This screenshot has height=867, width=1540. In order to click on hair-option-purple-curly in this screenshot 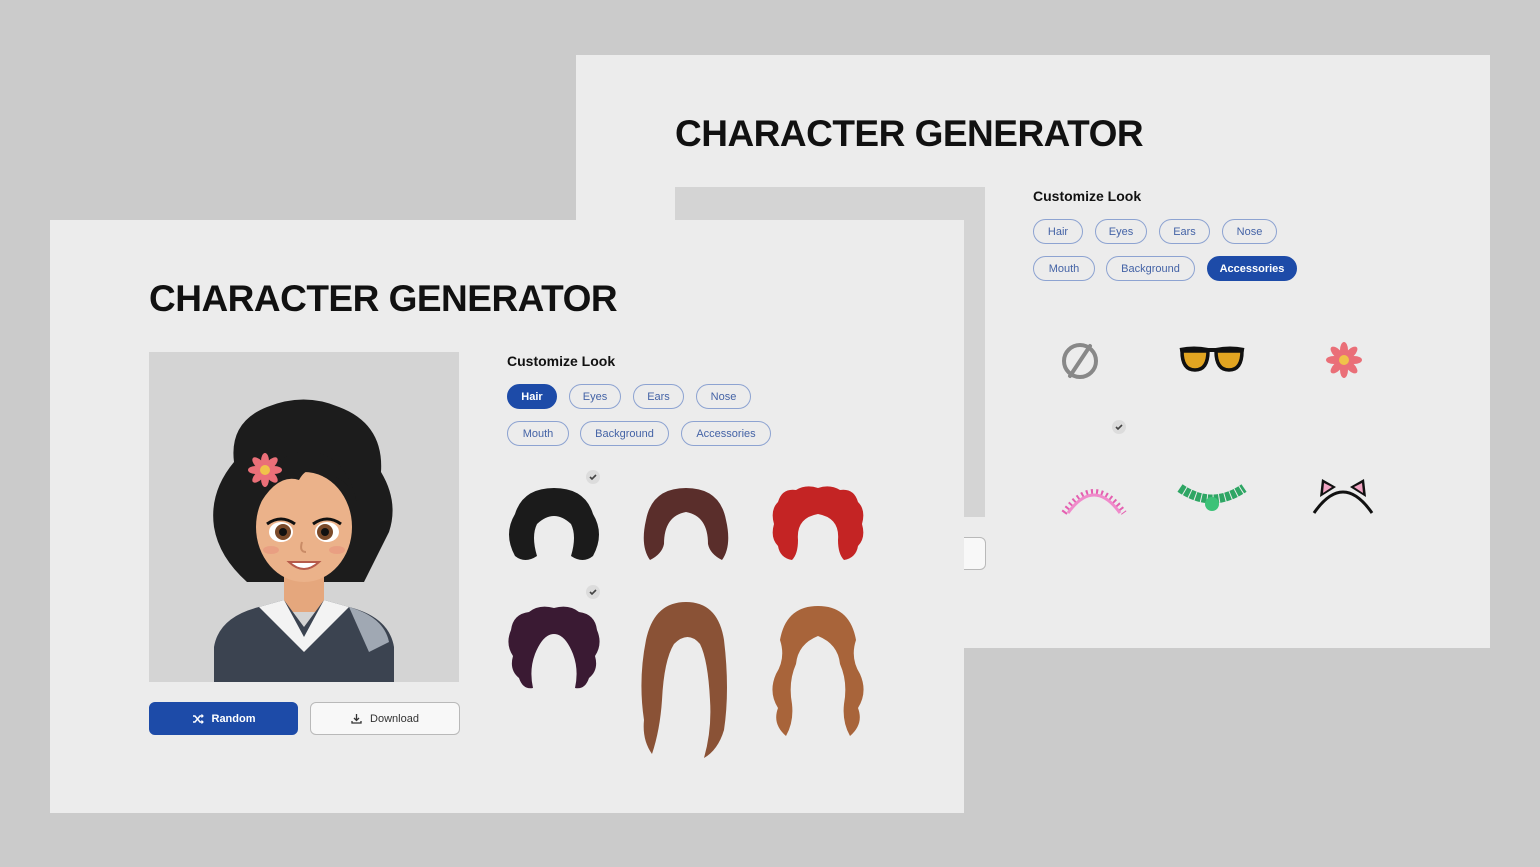, I will do `click(554, 649)`.